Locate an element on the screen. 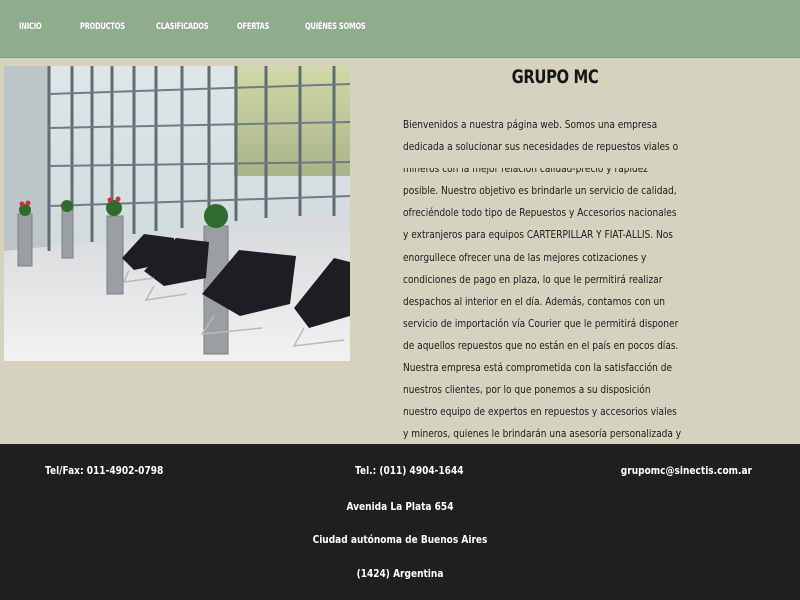 This screenshot has height=600, width=800. footer-city: Ciudad autónoma de Buenos Aires is located at coordinates (400, 539).